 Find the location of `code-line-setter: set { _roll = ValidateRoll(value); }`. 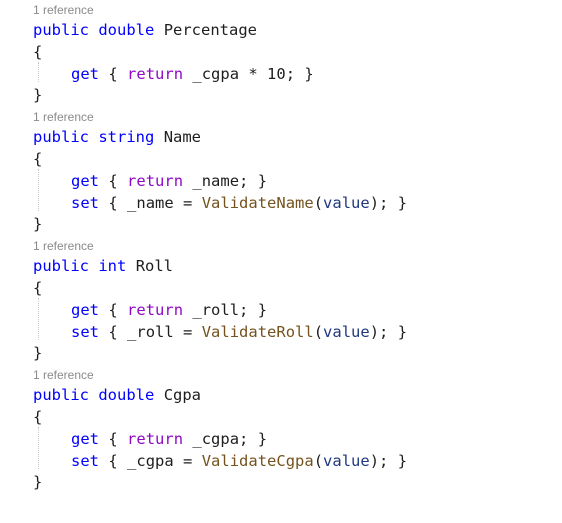

code-line-setter: set { _roll = ValidateRoll(value); } is located at coordinates (239, 332).